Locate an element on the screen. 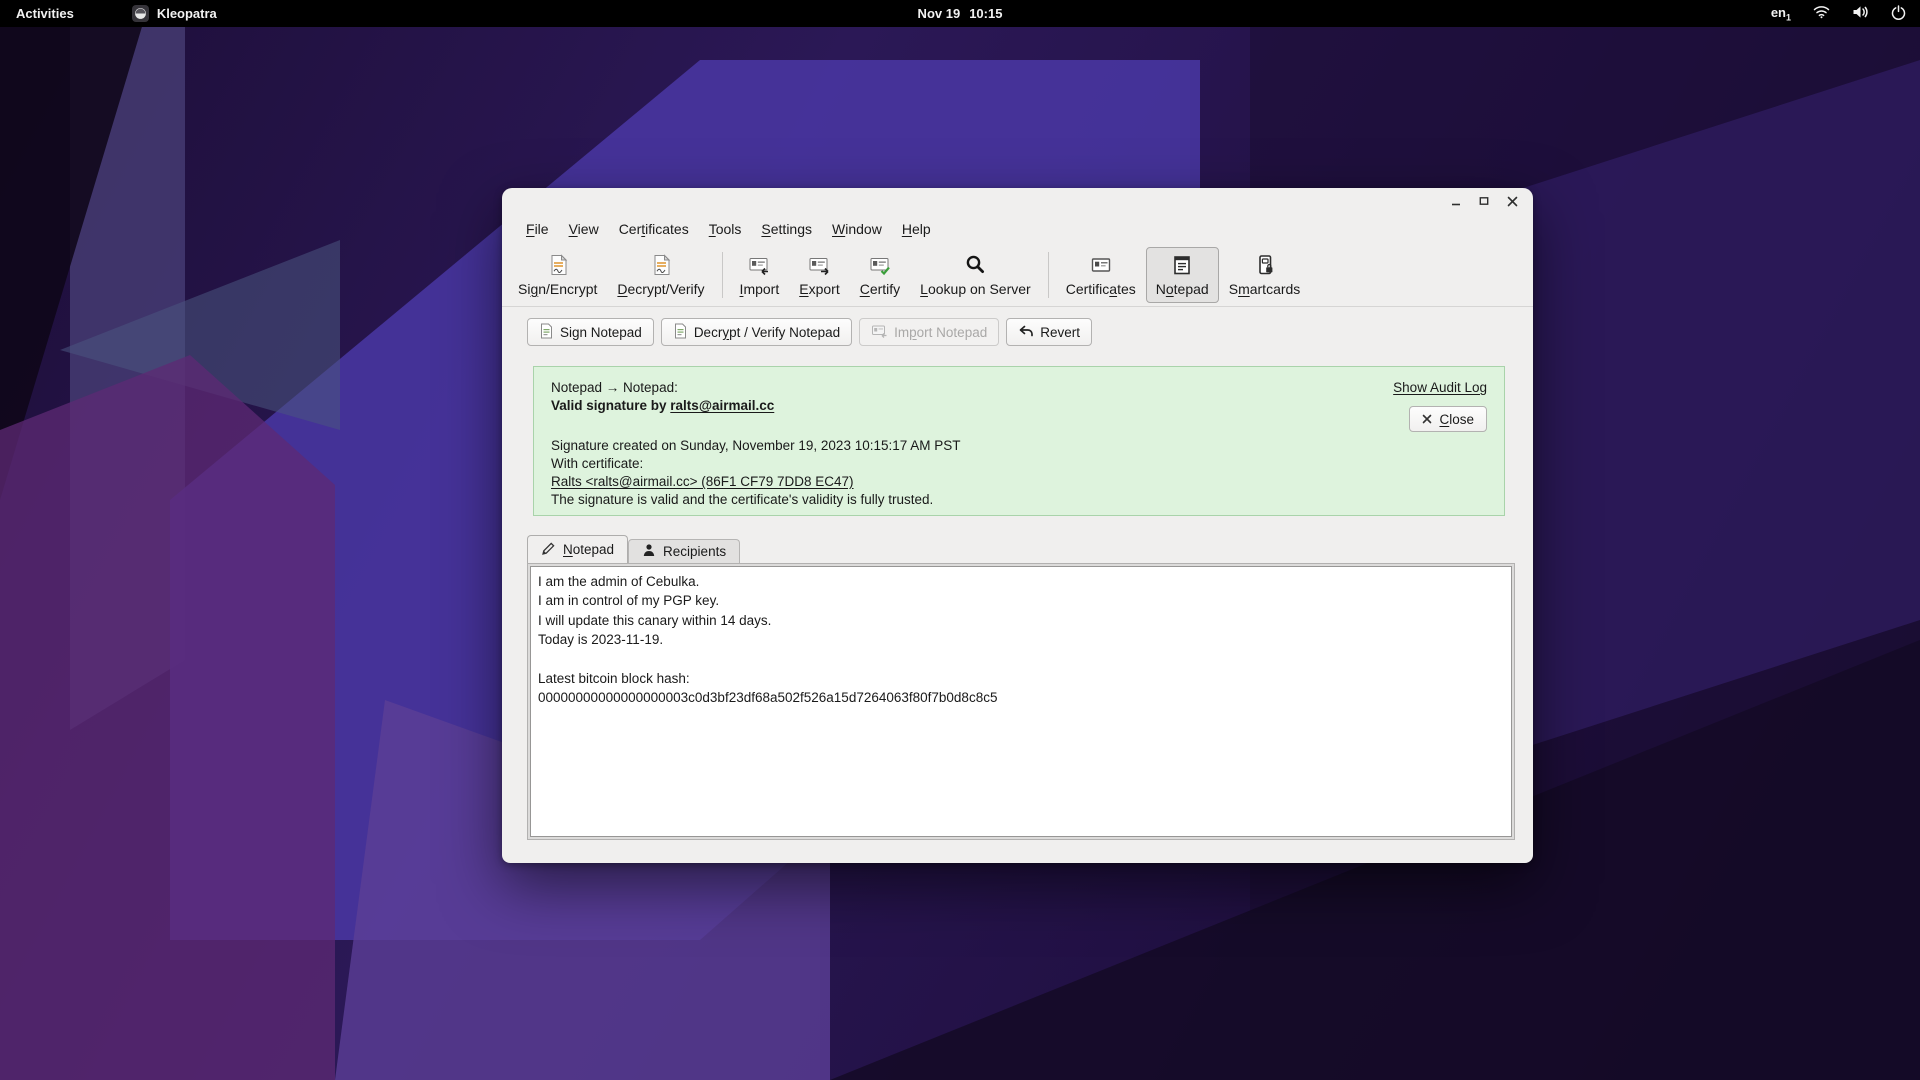  import-certificate-icon is located at coordinates (759, 266).